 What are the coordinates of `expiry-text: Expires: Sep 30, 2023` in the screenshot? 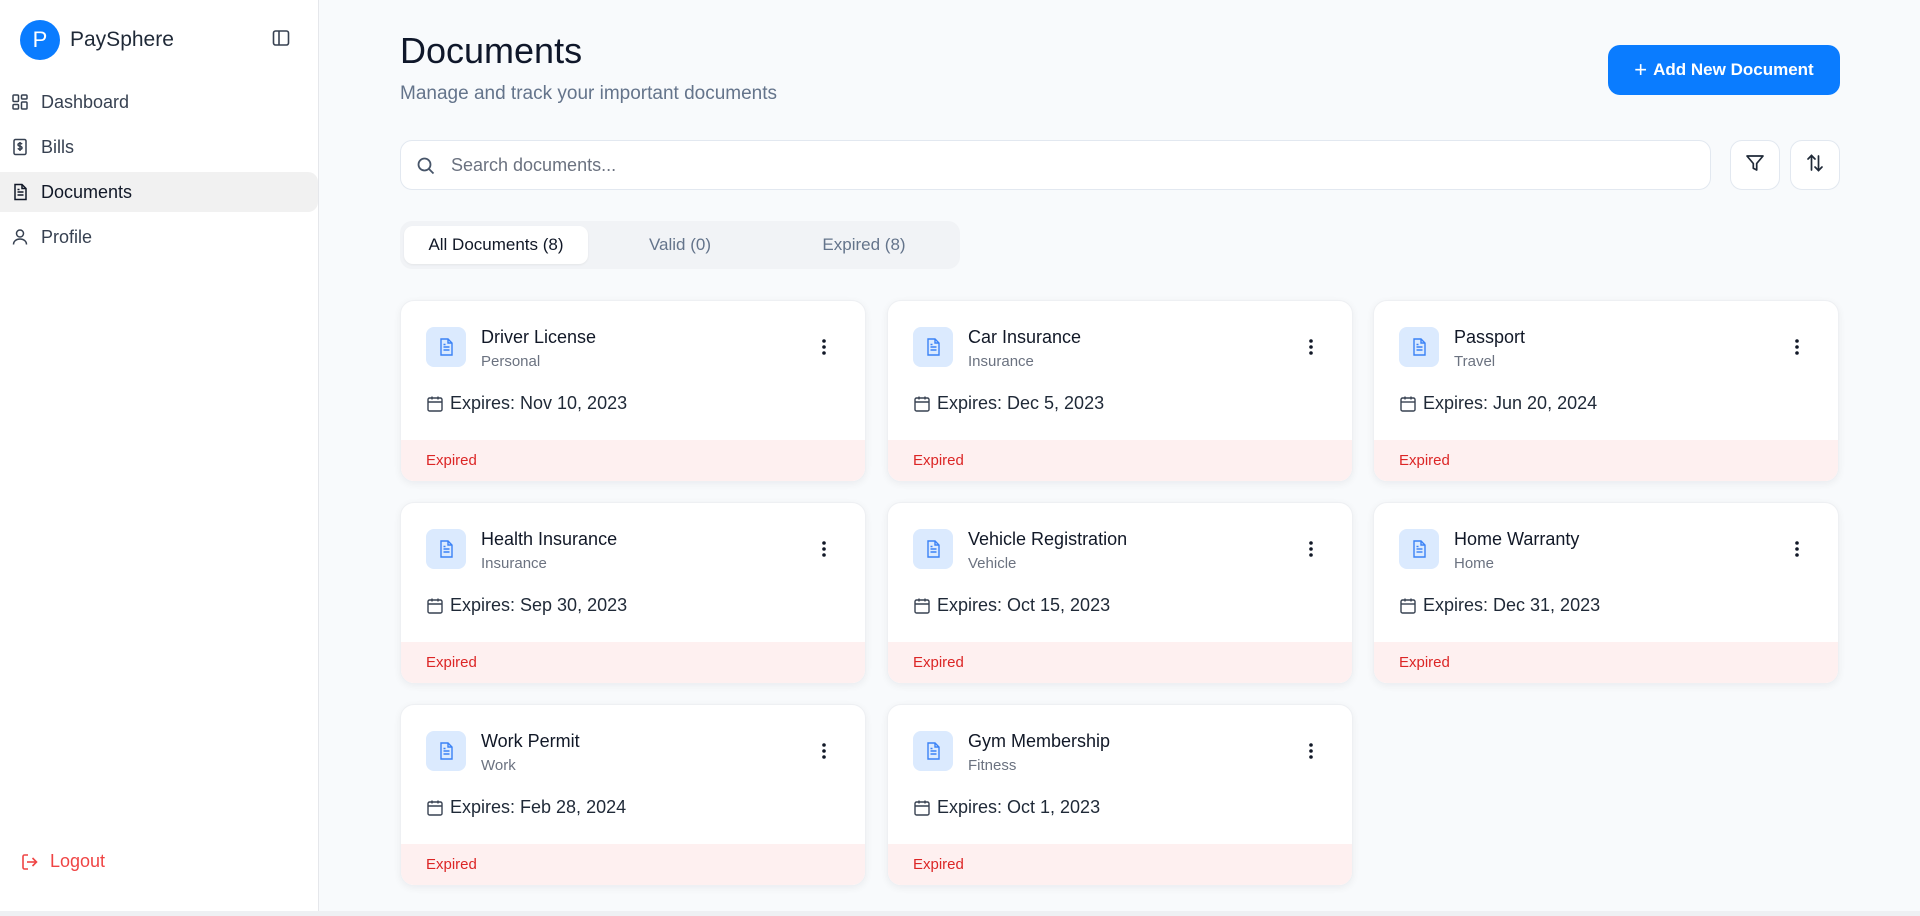 It's located at (539, 605).